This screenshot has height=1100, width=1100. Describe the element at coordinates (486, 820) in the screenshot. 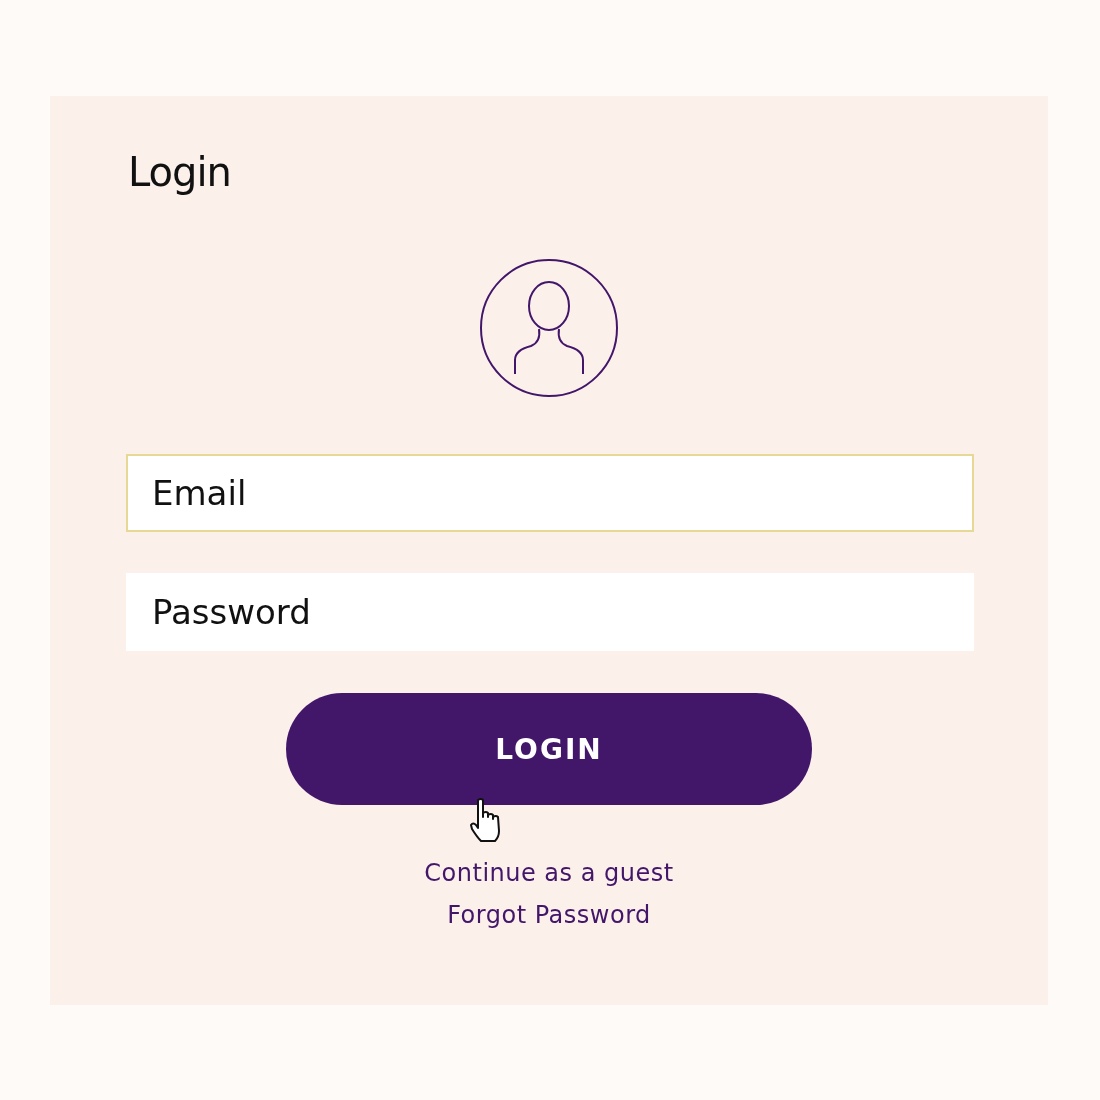

I see `hand-cursor-icon` at that location.